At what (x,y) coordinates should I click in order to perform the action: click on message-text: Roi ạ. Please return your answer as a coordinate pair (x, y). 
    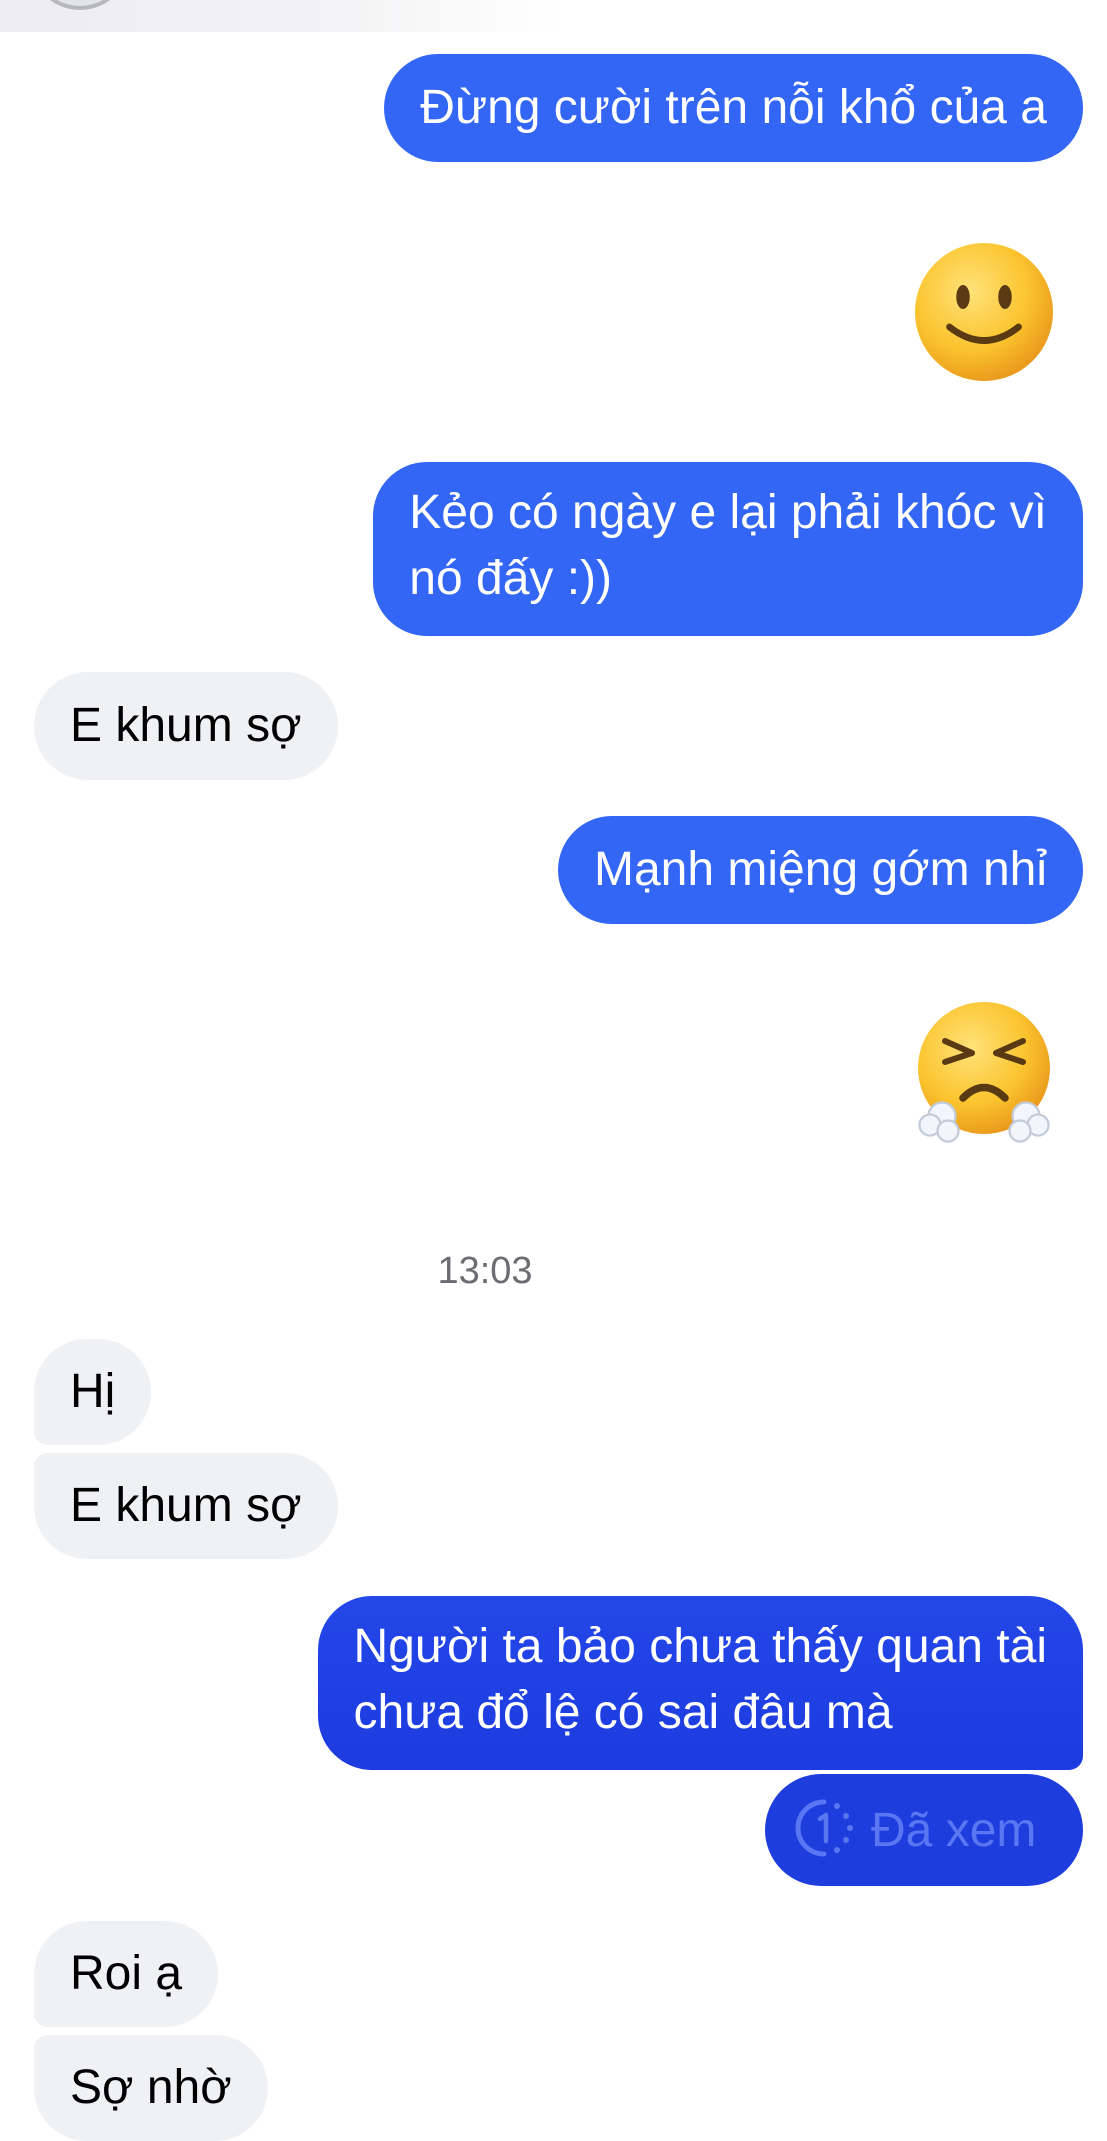
    Looking at the image, I should click on (126, 1973).